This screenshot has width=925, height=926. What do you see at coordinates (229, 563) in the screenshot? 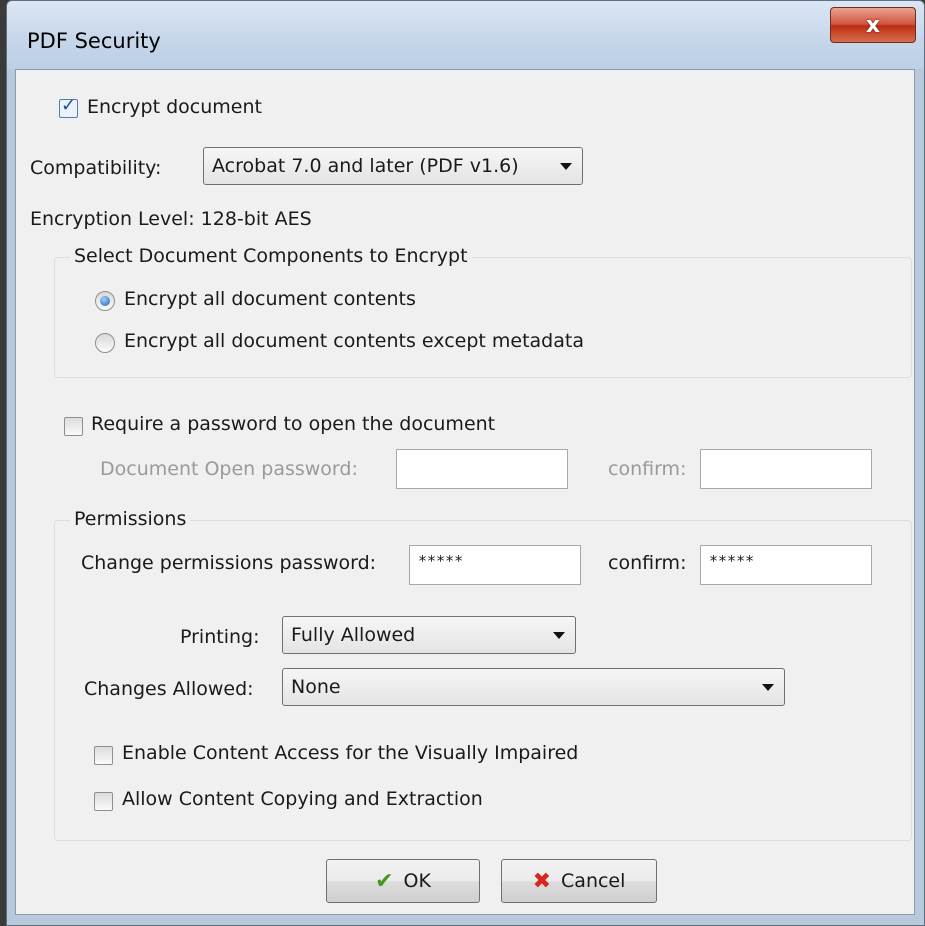
I see `change-permissions-password-label: Change permissions password:` at bounding box center [229, 563].